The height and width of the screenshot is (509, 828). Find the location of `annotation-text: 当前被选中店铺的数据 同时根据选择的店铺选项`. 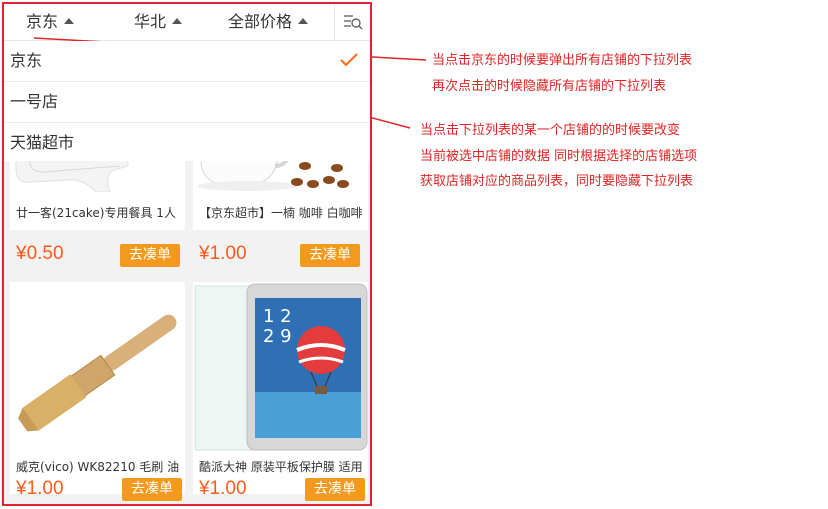

annotation-text: 当前被选中店铺的数据 同时根据选择的店铺选项 is located at coordinates (559, 156).